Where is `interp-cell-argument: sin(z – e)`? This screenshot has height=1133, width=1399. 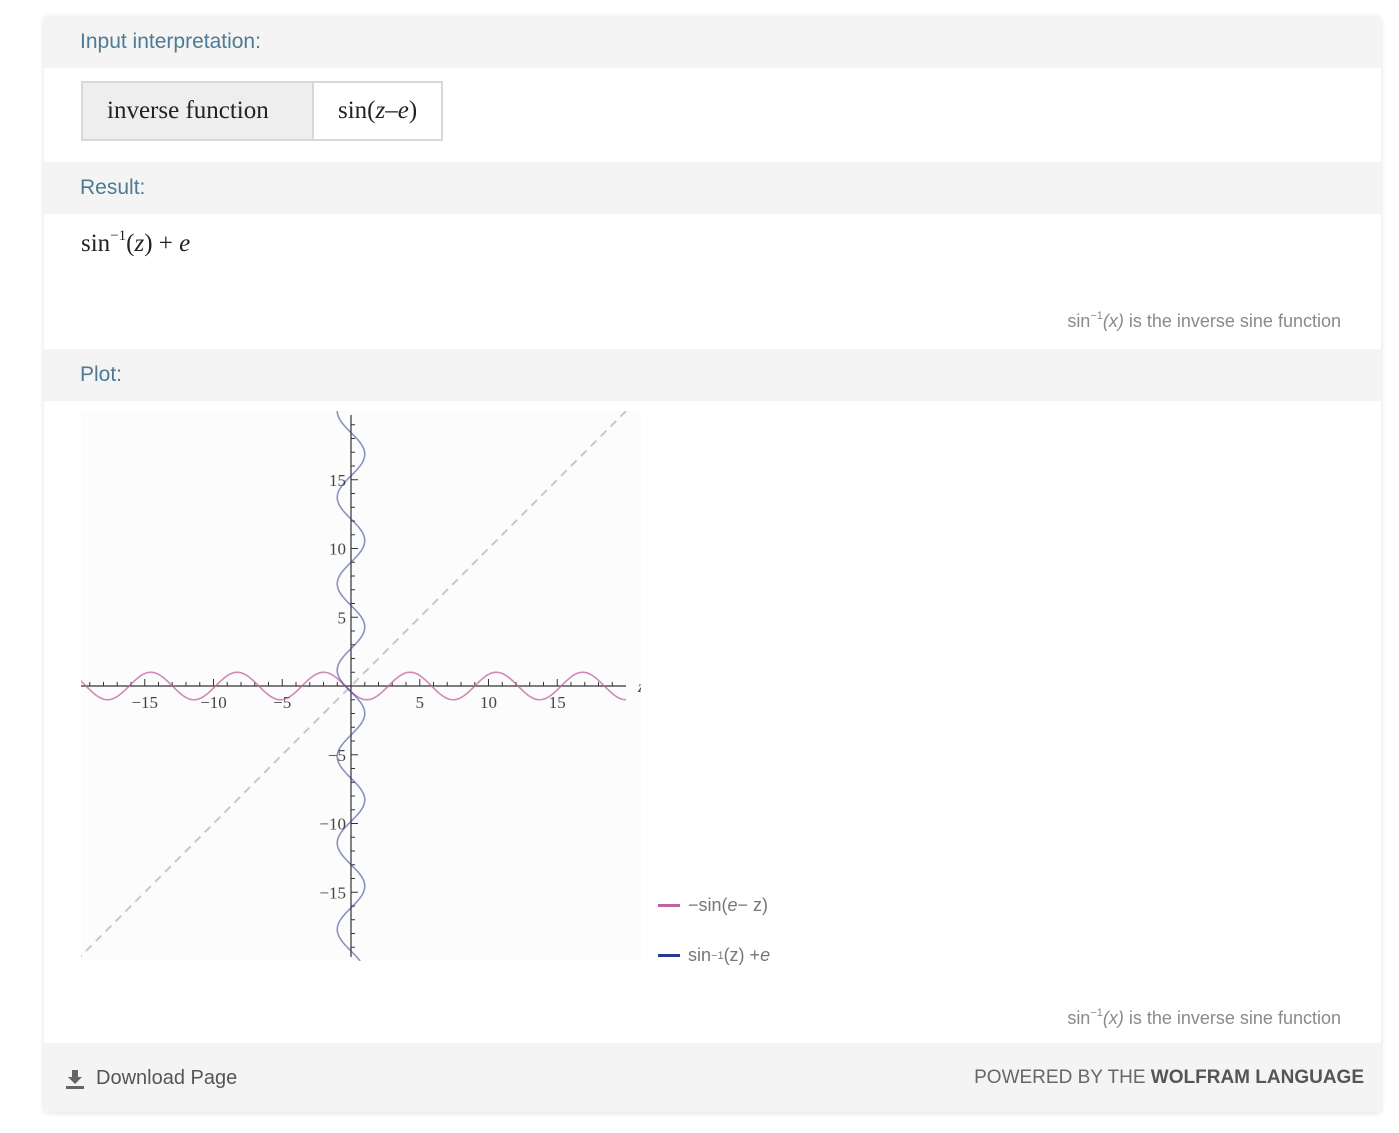 interp-cell-argument: sin(z – e) is located at coordinates (378, 111).